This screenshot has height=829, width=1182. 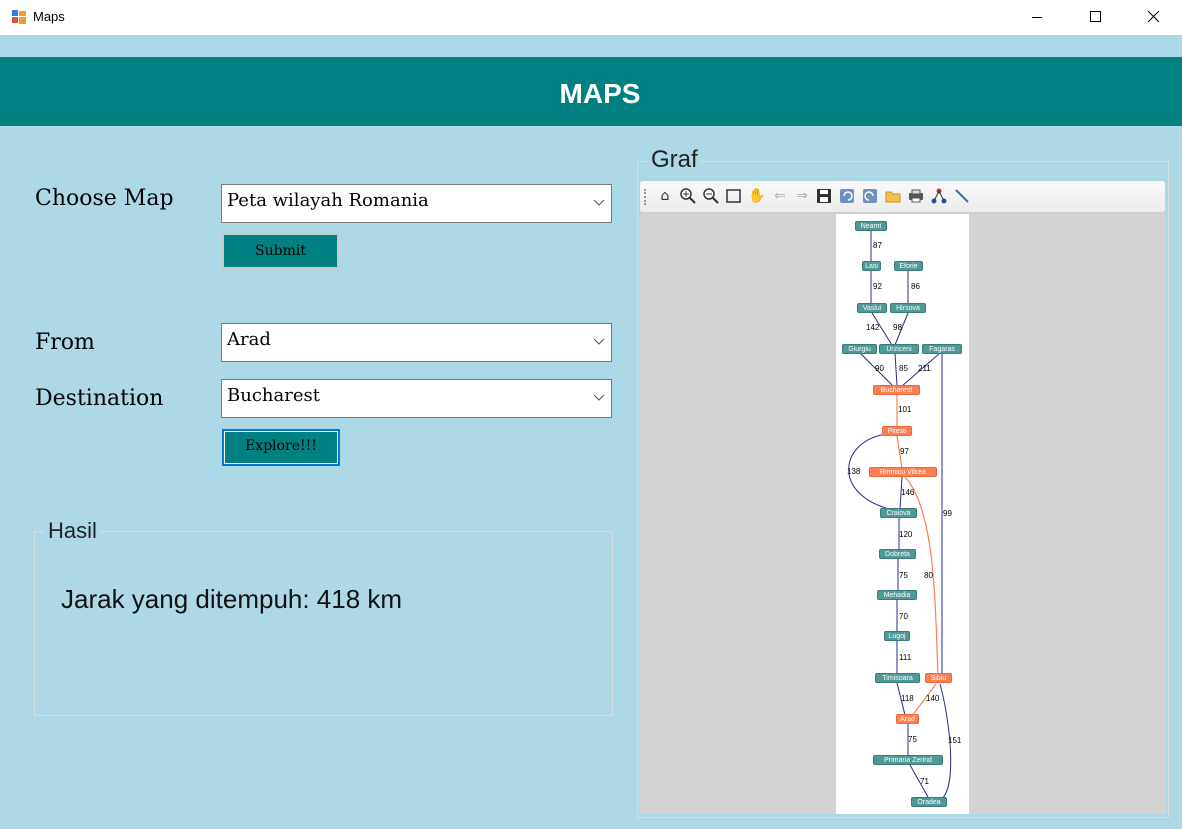 I want to click on node-hirsova: Hirsova, so click(x=908, y=308).